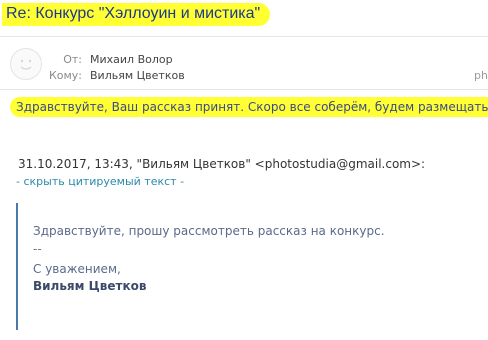 Image resolution: width=488 pixels, height=340 pixels. What do you see at coordinates (244, 89) in the screenshot?
I see `meta-divider` at bounding box center [244, 89].